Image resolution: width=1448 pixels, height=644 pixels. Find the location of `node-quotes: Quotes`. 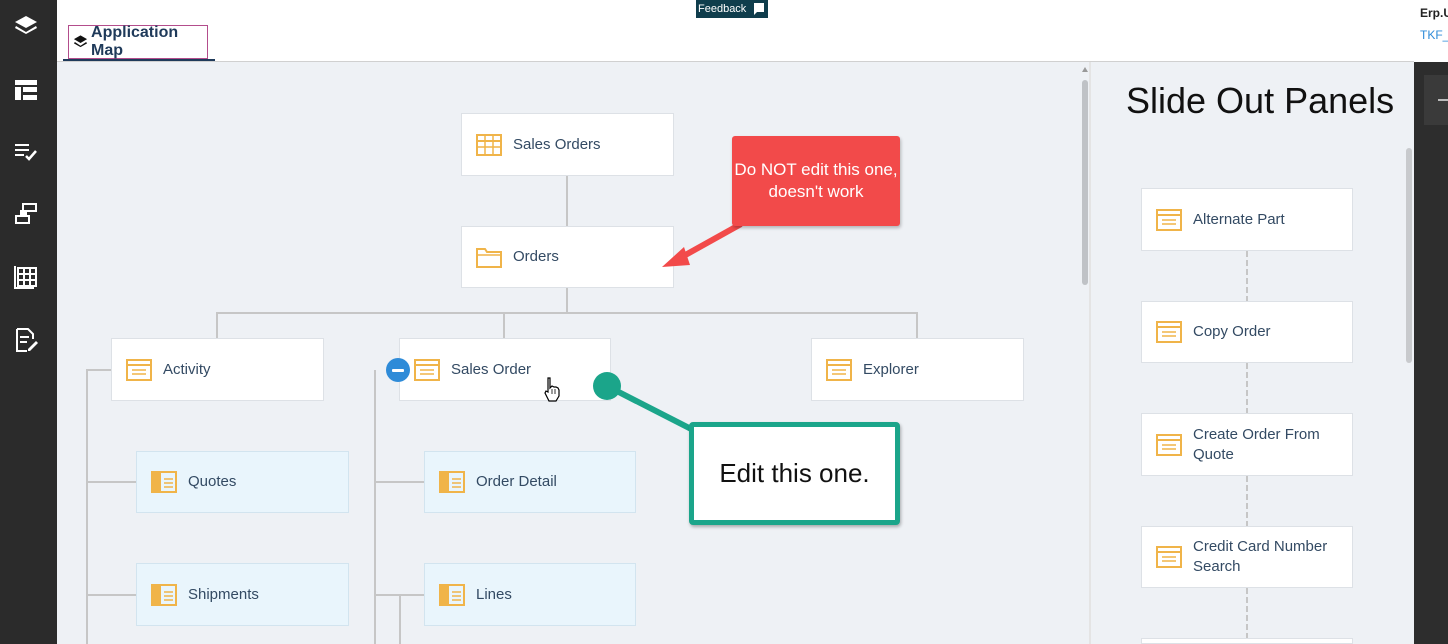

node-quotes: Quotes is located at coordinates (242, 482).